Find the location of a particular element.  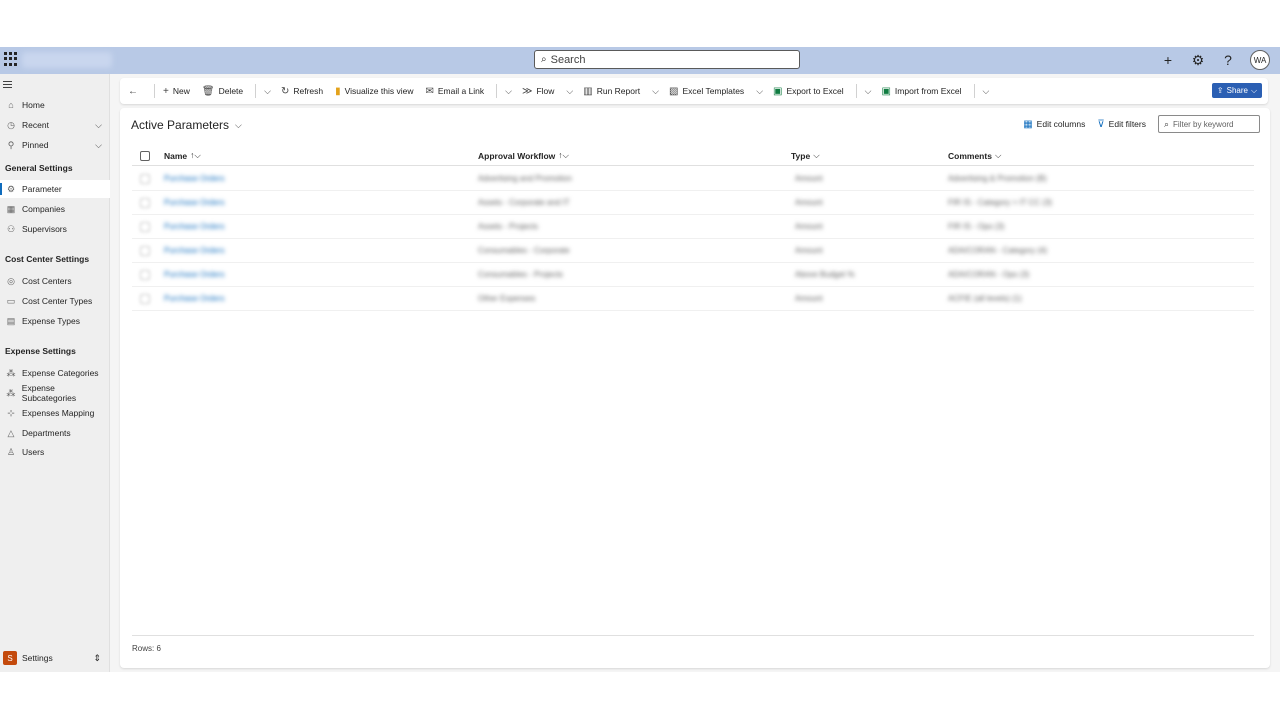

cell-approval-workflow: Consumables - Corporate is located at coordinates (524, 250).